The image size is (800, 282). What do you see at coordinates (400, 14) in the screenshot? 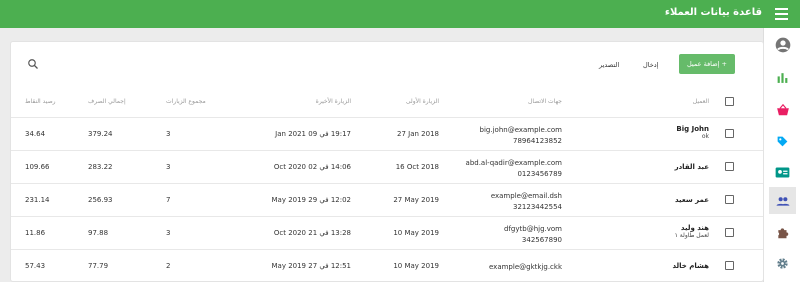
I see `top-app-bar: قاعدة بيانات العملاء` at bounding box center [400, 14].